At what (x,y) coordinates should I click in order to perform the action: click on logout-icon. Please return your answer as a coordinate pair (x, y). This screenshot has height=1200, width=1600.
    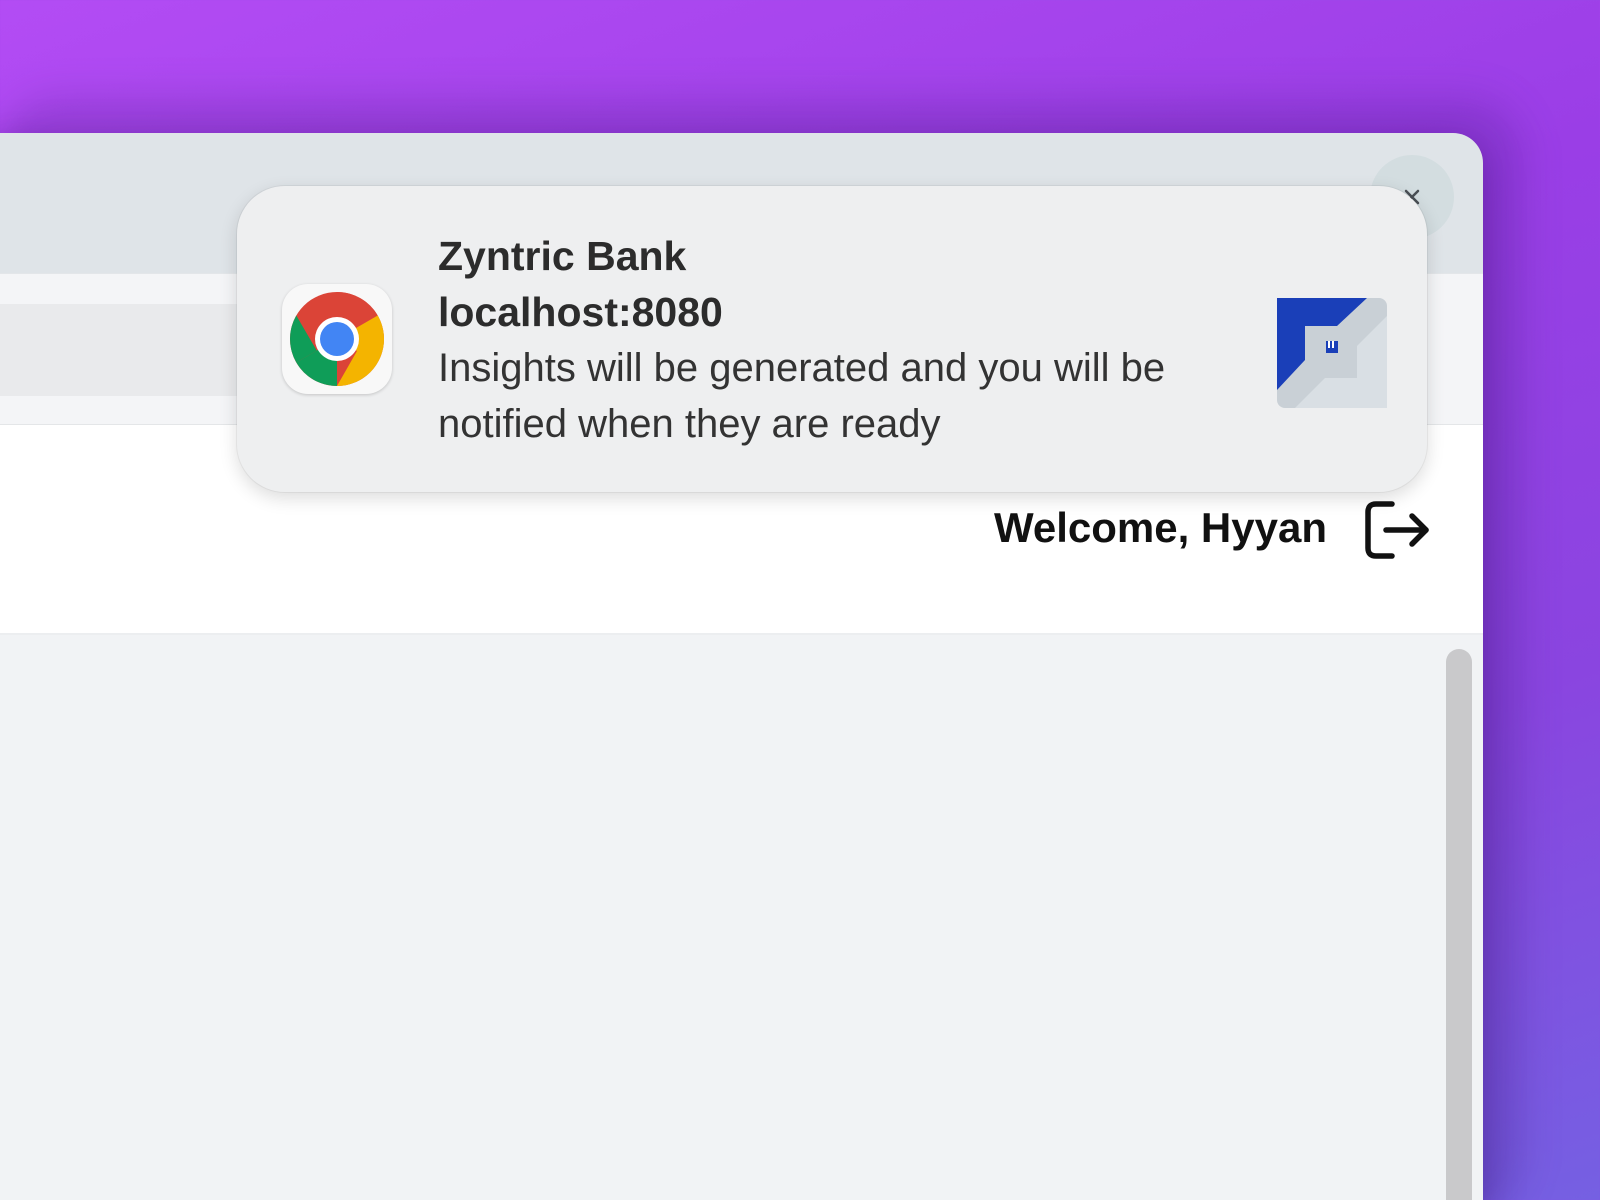
    Looking at the image, I should click on (1397, 530).